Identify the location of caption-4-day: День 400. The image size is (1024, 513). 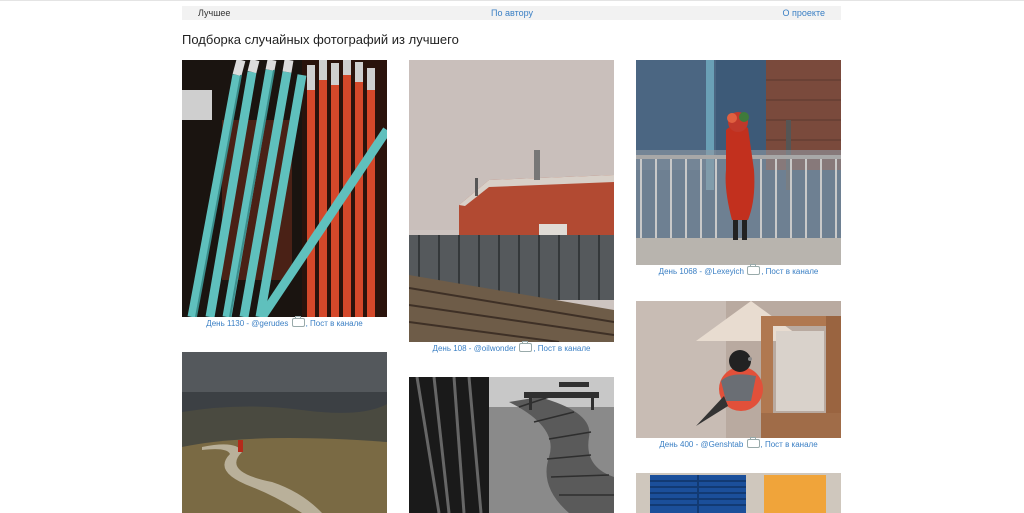
(676, 444).